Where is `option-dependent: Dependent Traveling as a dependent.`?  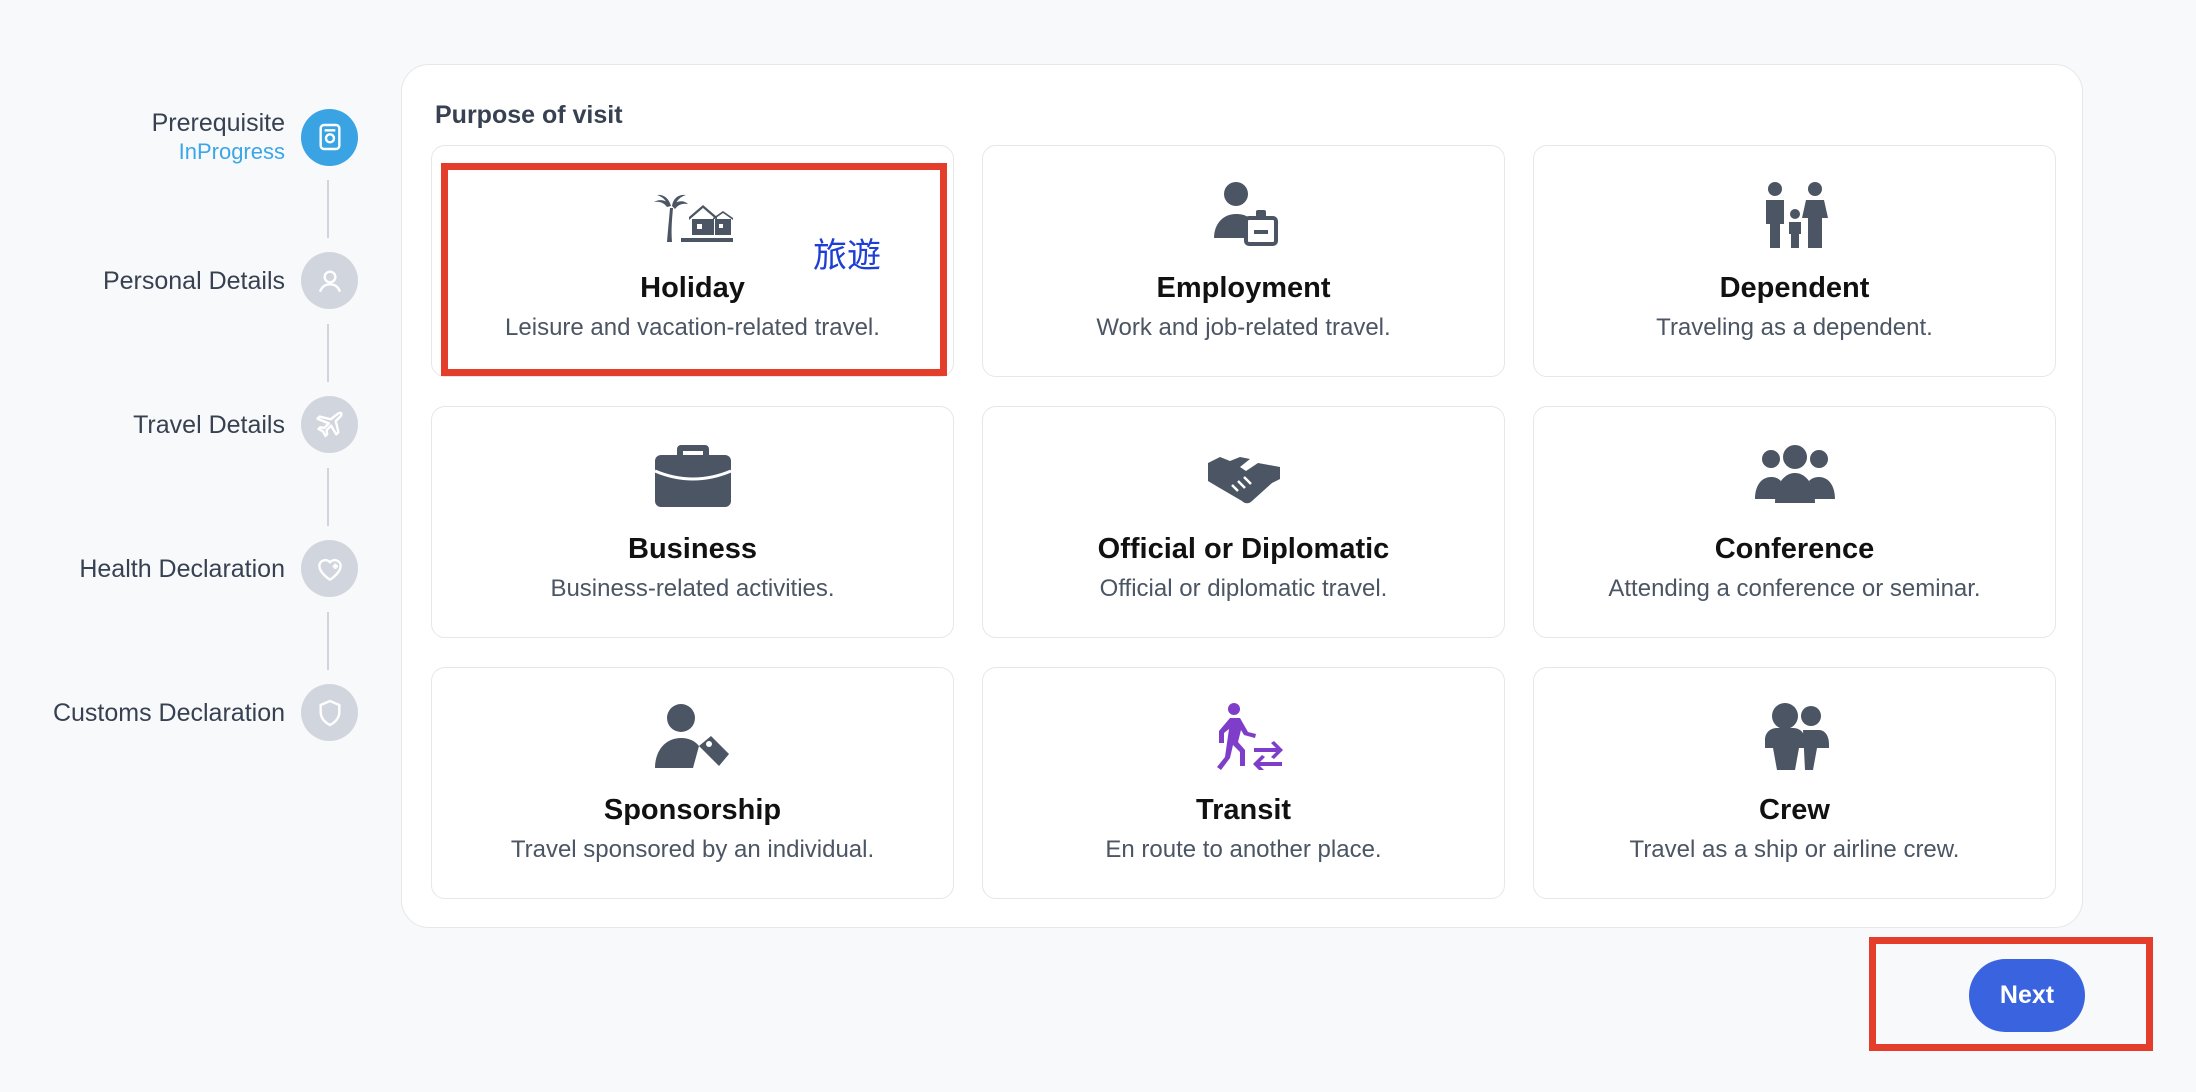 option-dependent: Dependent Traveling as a dependent. is located at coordinates (1794, 261).